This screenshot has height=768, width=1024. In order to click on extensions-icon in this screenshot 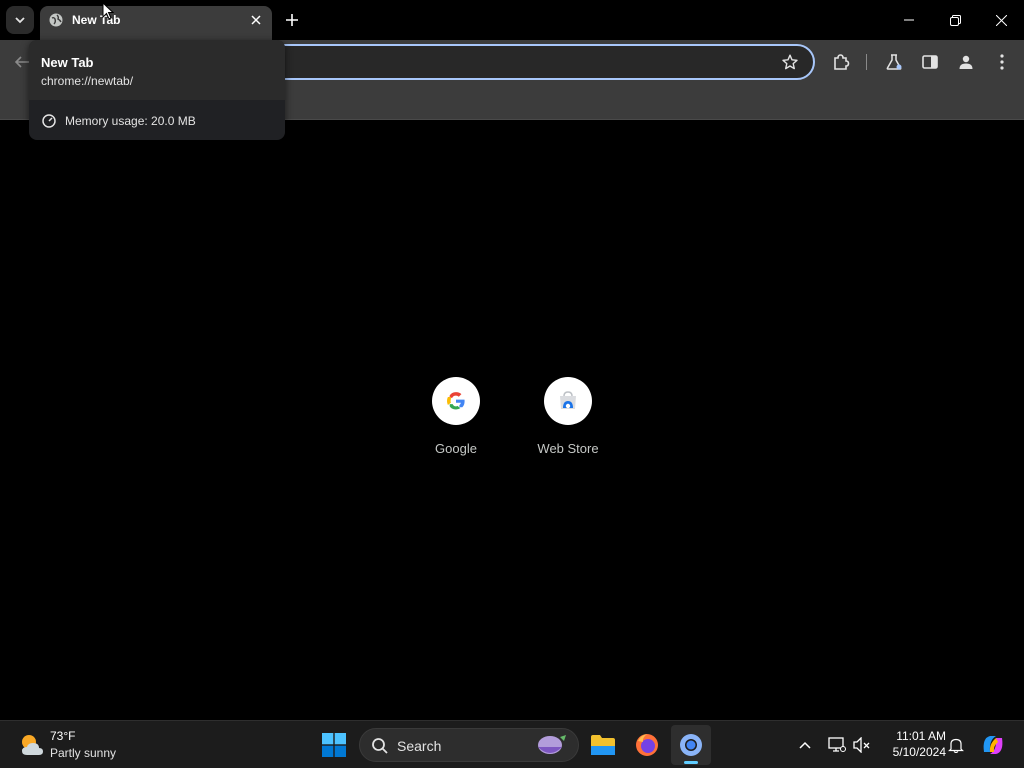, I will do `click(842, 62)`.